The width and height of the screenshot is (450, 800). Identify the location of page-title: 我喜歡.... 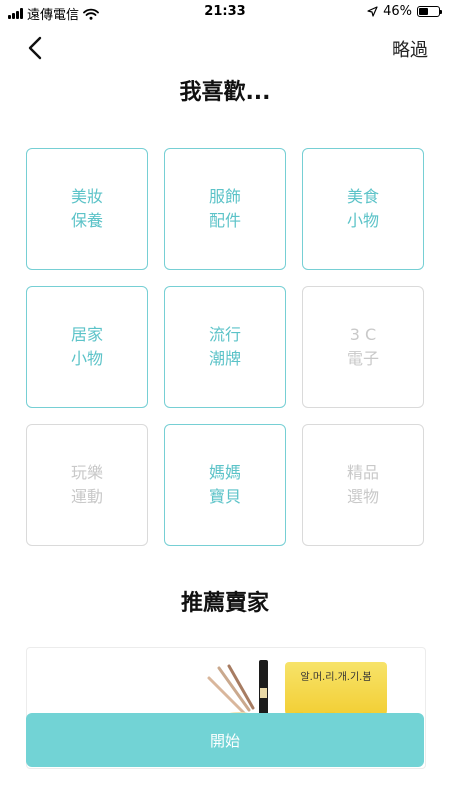
(225, 92).